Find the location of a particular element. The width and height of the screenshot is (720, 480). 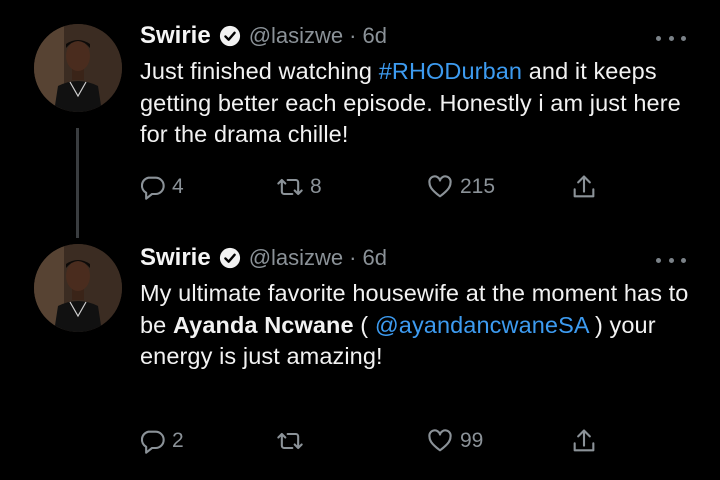

like-button: 99 is located at coordinates (454, 441).